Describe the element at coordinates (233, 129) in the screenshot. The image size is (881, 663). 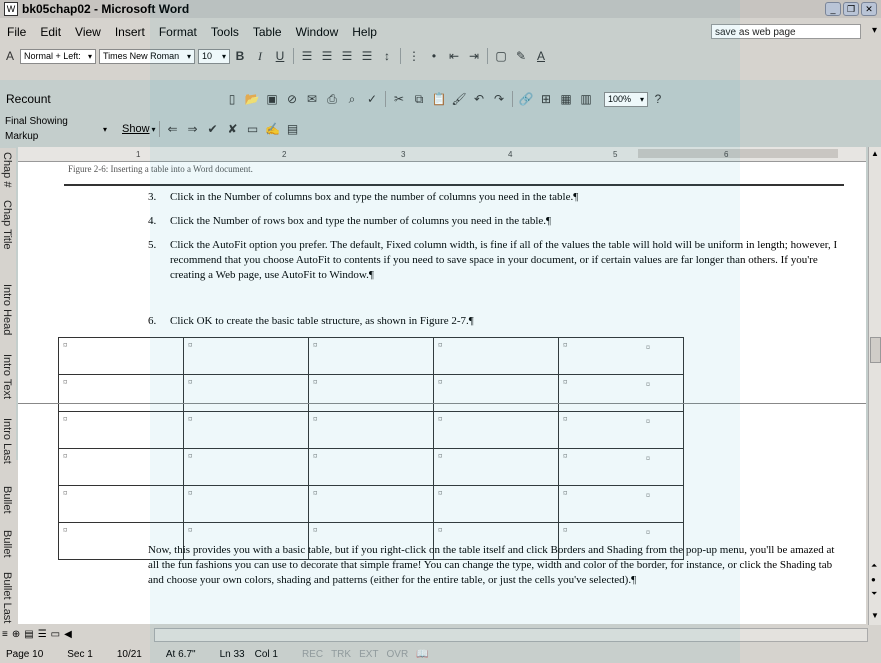
I see `reject-change-icon: ✘` at that location.